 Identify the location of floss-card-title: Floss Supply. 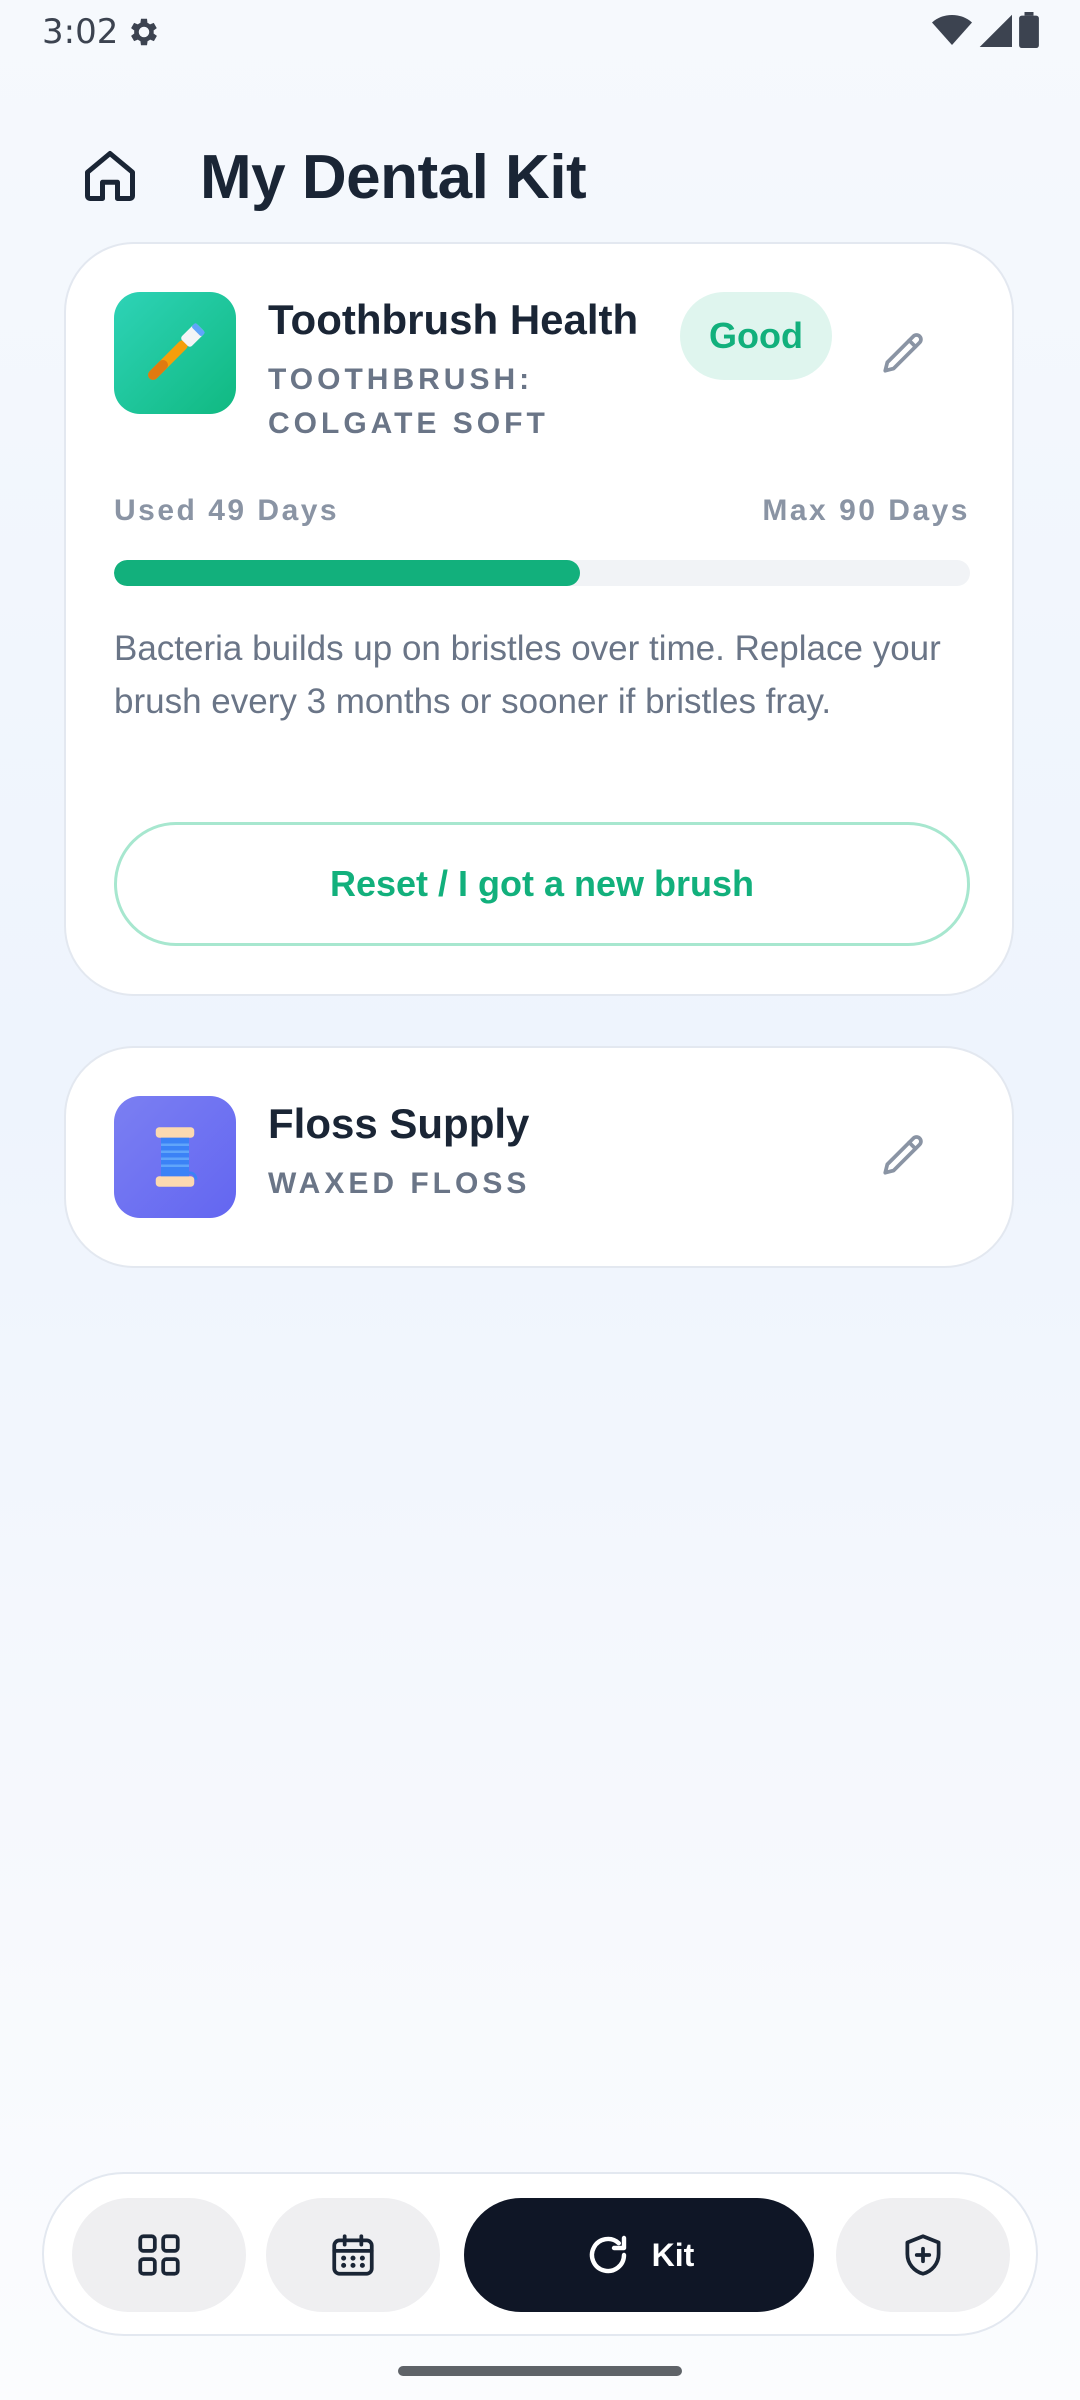
(399, 1123).